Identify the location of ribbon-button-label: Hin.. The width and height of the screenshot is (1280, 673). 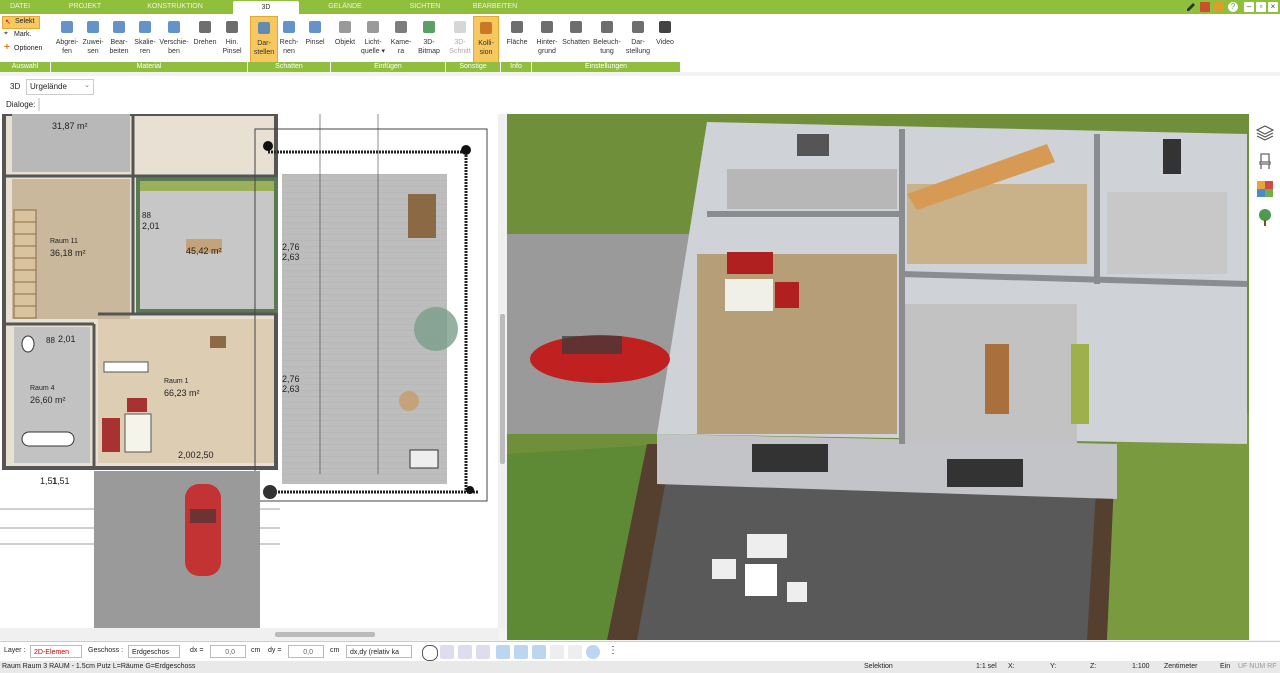
(232, 42).